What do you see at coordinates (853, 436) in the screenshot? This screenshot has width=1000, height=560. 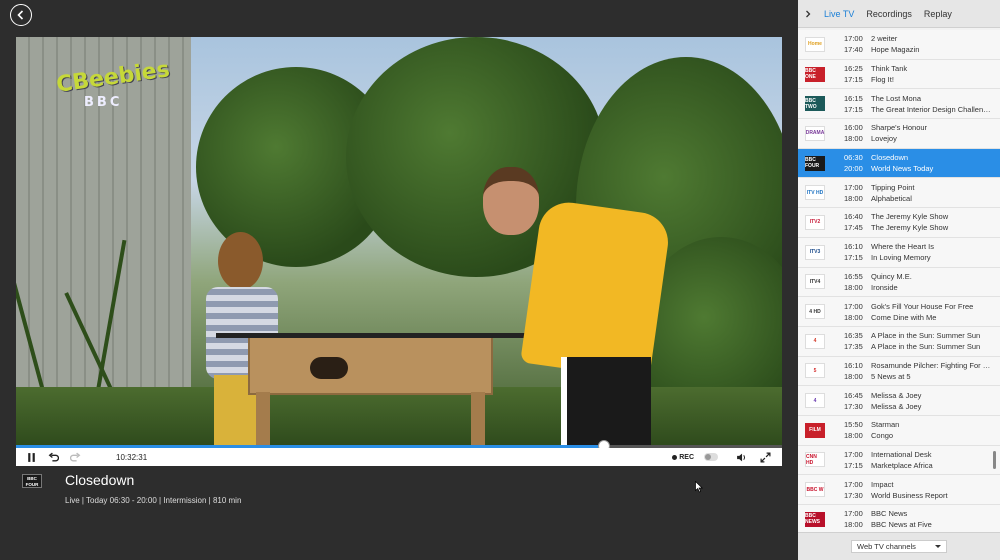 I see `next-time: 18:00` at bounding box center [853, 436].